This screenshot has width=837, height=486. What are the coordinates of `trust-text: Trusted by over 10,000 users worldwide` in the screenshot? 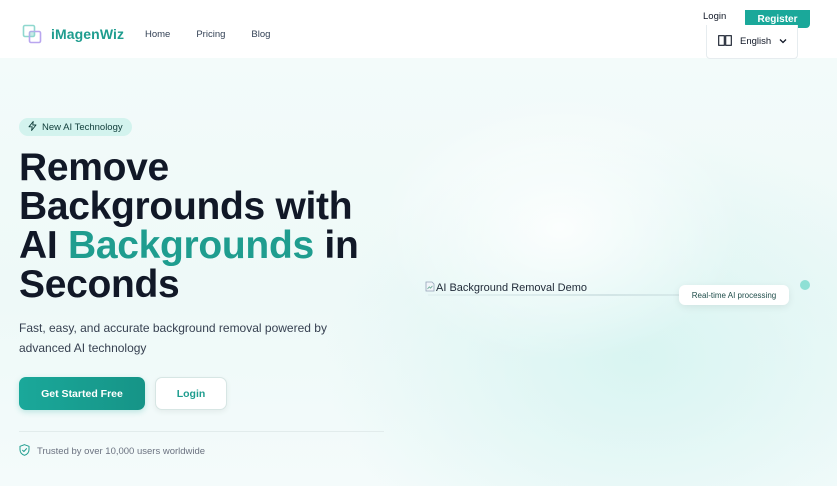 It's located at (121, 451).